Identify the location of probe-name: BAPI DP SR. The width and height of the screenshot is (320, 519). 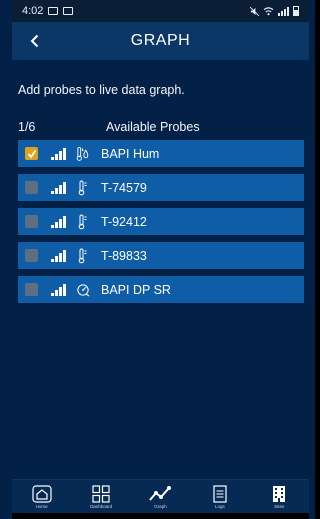
(136, 289).